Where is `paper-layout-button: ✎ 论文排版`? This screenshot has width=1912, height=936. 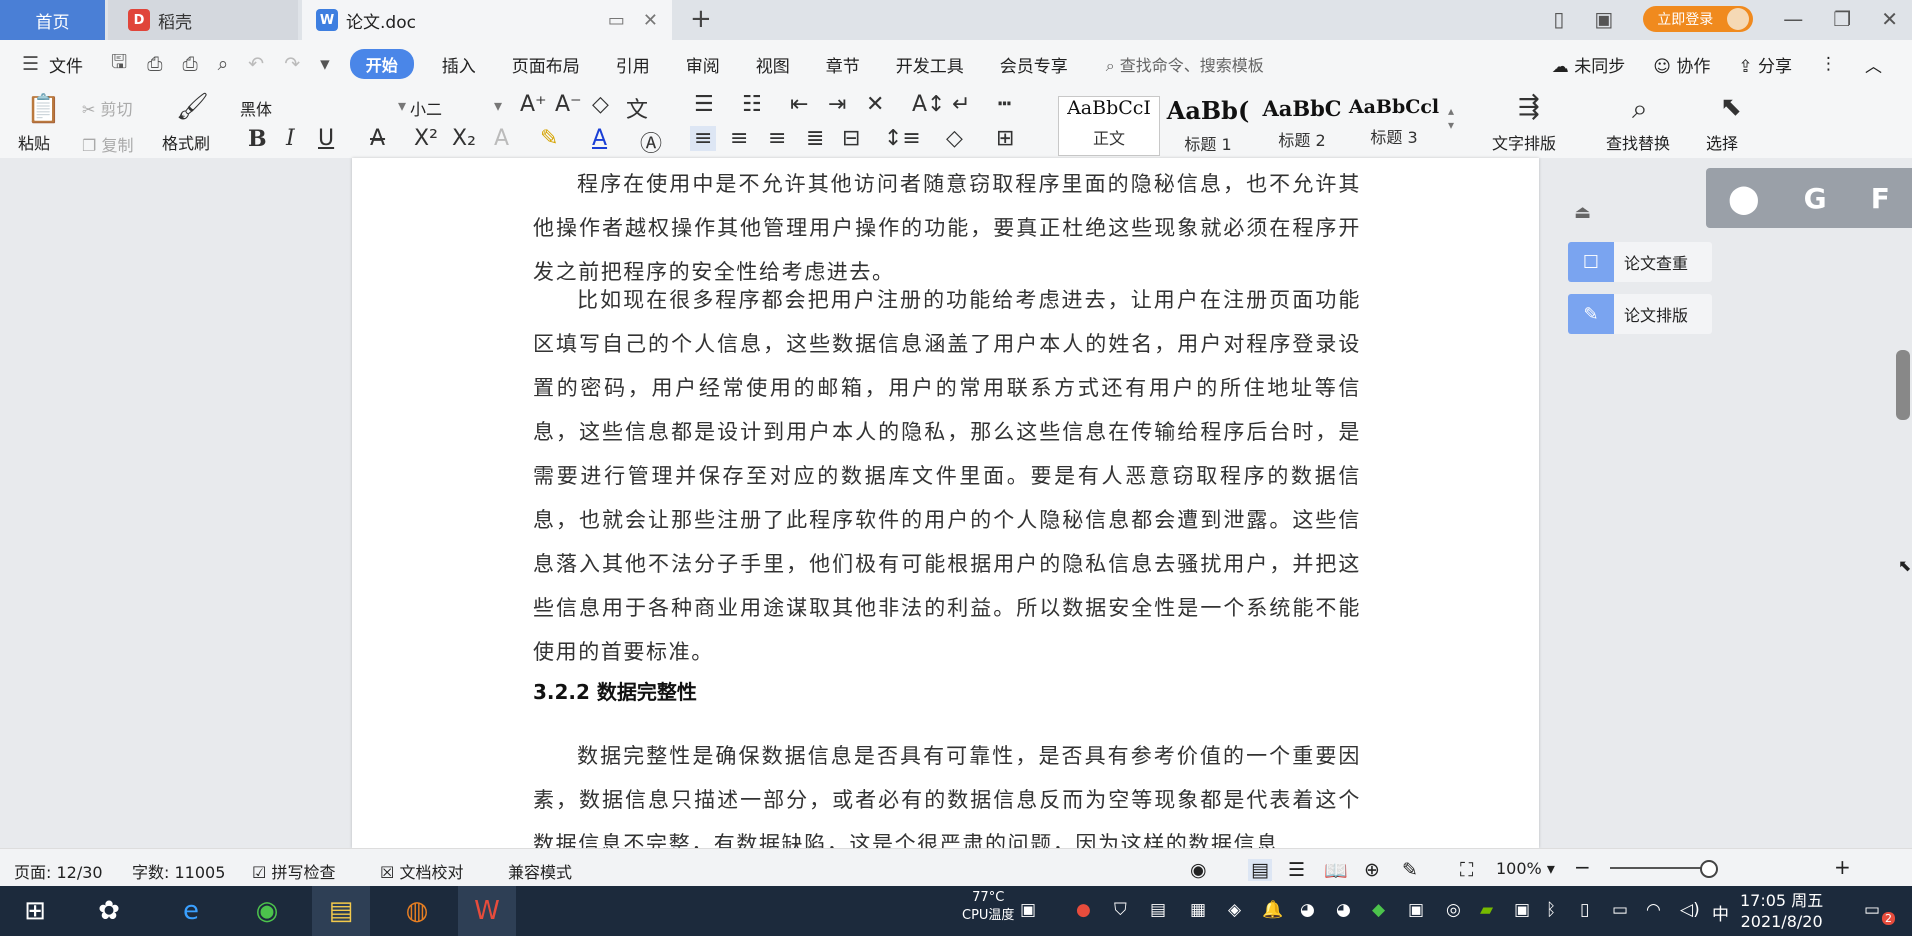
paper-layout-button: ✎ 论文排版 is located at coordinates (1640, 314).